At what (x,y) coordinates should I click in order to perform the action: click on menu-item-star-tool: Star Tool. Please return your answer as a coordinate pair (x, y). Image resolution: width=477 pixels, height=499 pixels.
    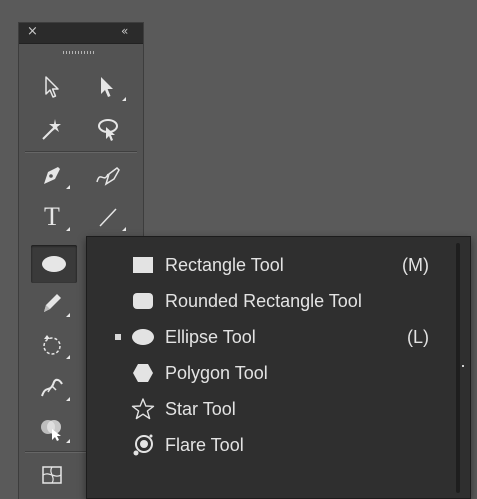
    Looking at the image, I should click on (262, 409).